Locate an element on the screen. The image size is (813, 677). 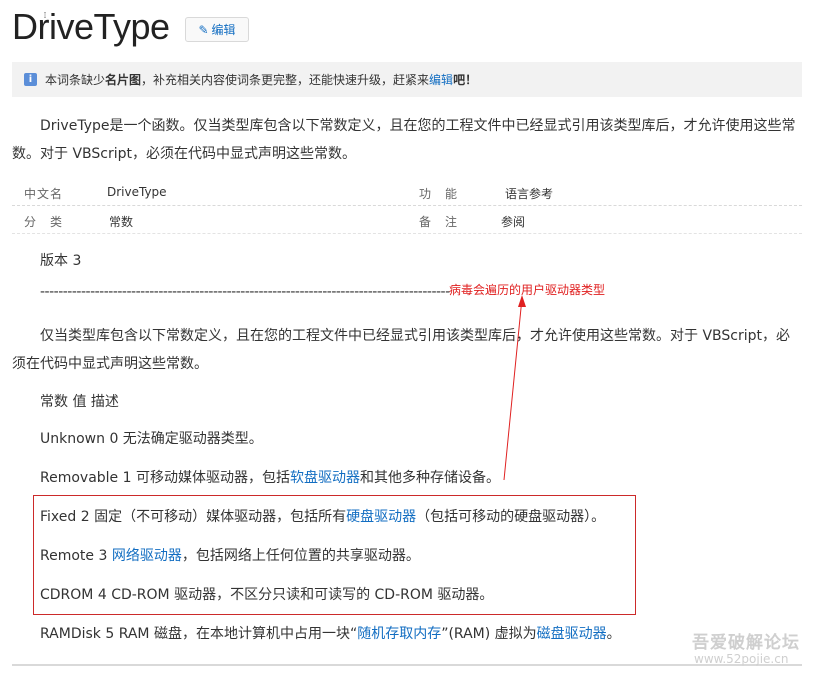
entry-text: ”(RAM) 虚拟为 is located at coordinates (489, 634).